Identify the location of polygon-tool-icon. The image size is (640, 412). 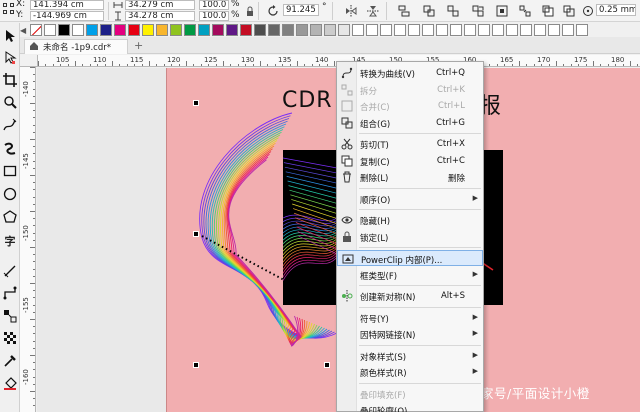
(10, 217).